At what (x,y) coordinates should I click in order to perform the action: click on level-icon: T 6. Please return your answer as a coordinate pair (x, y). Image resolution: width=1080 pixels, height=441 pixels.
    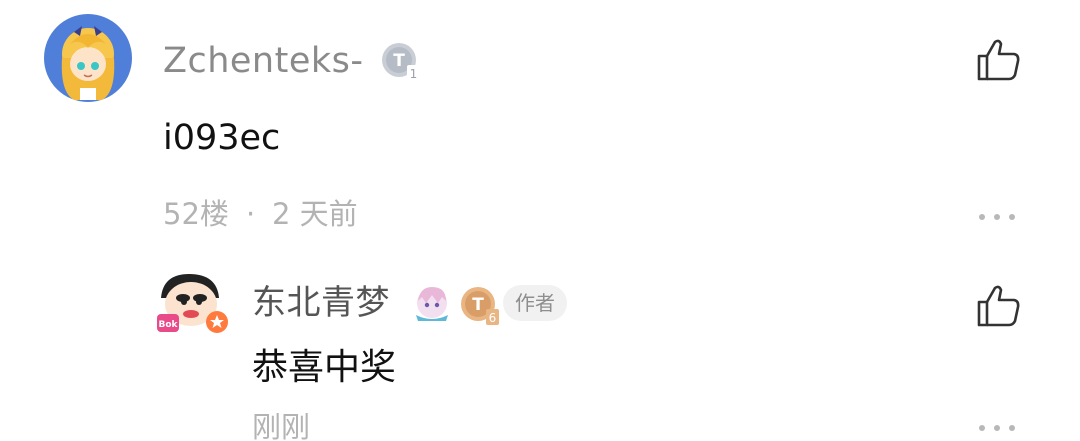
    Looking at the image, I should click on (480, 306).